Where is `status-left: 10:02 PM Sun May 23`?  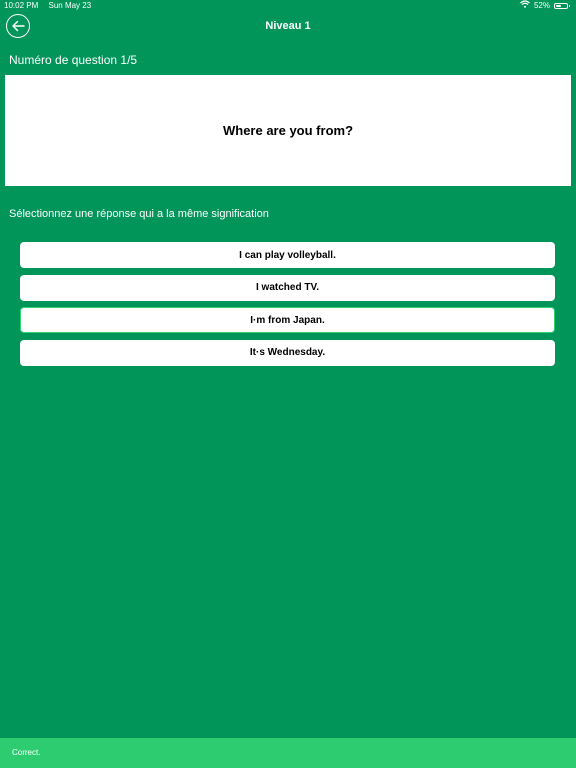
status-left: 10:02 PM Sun May 23 is located at coordinates (47, 6).